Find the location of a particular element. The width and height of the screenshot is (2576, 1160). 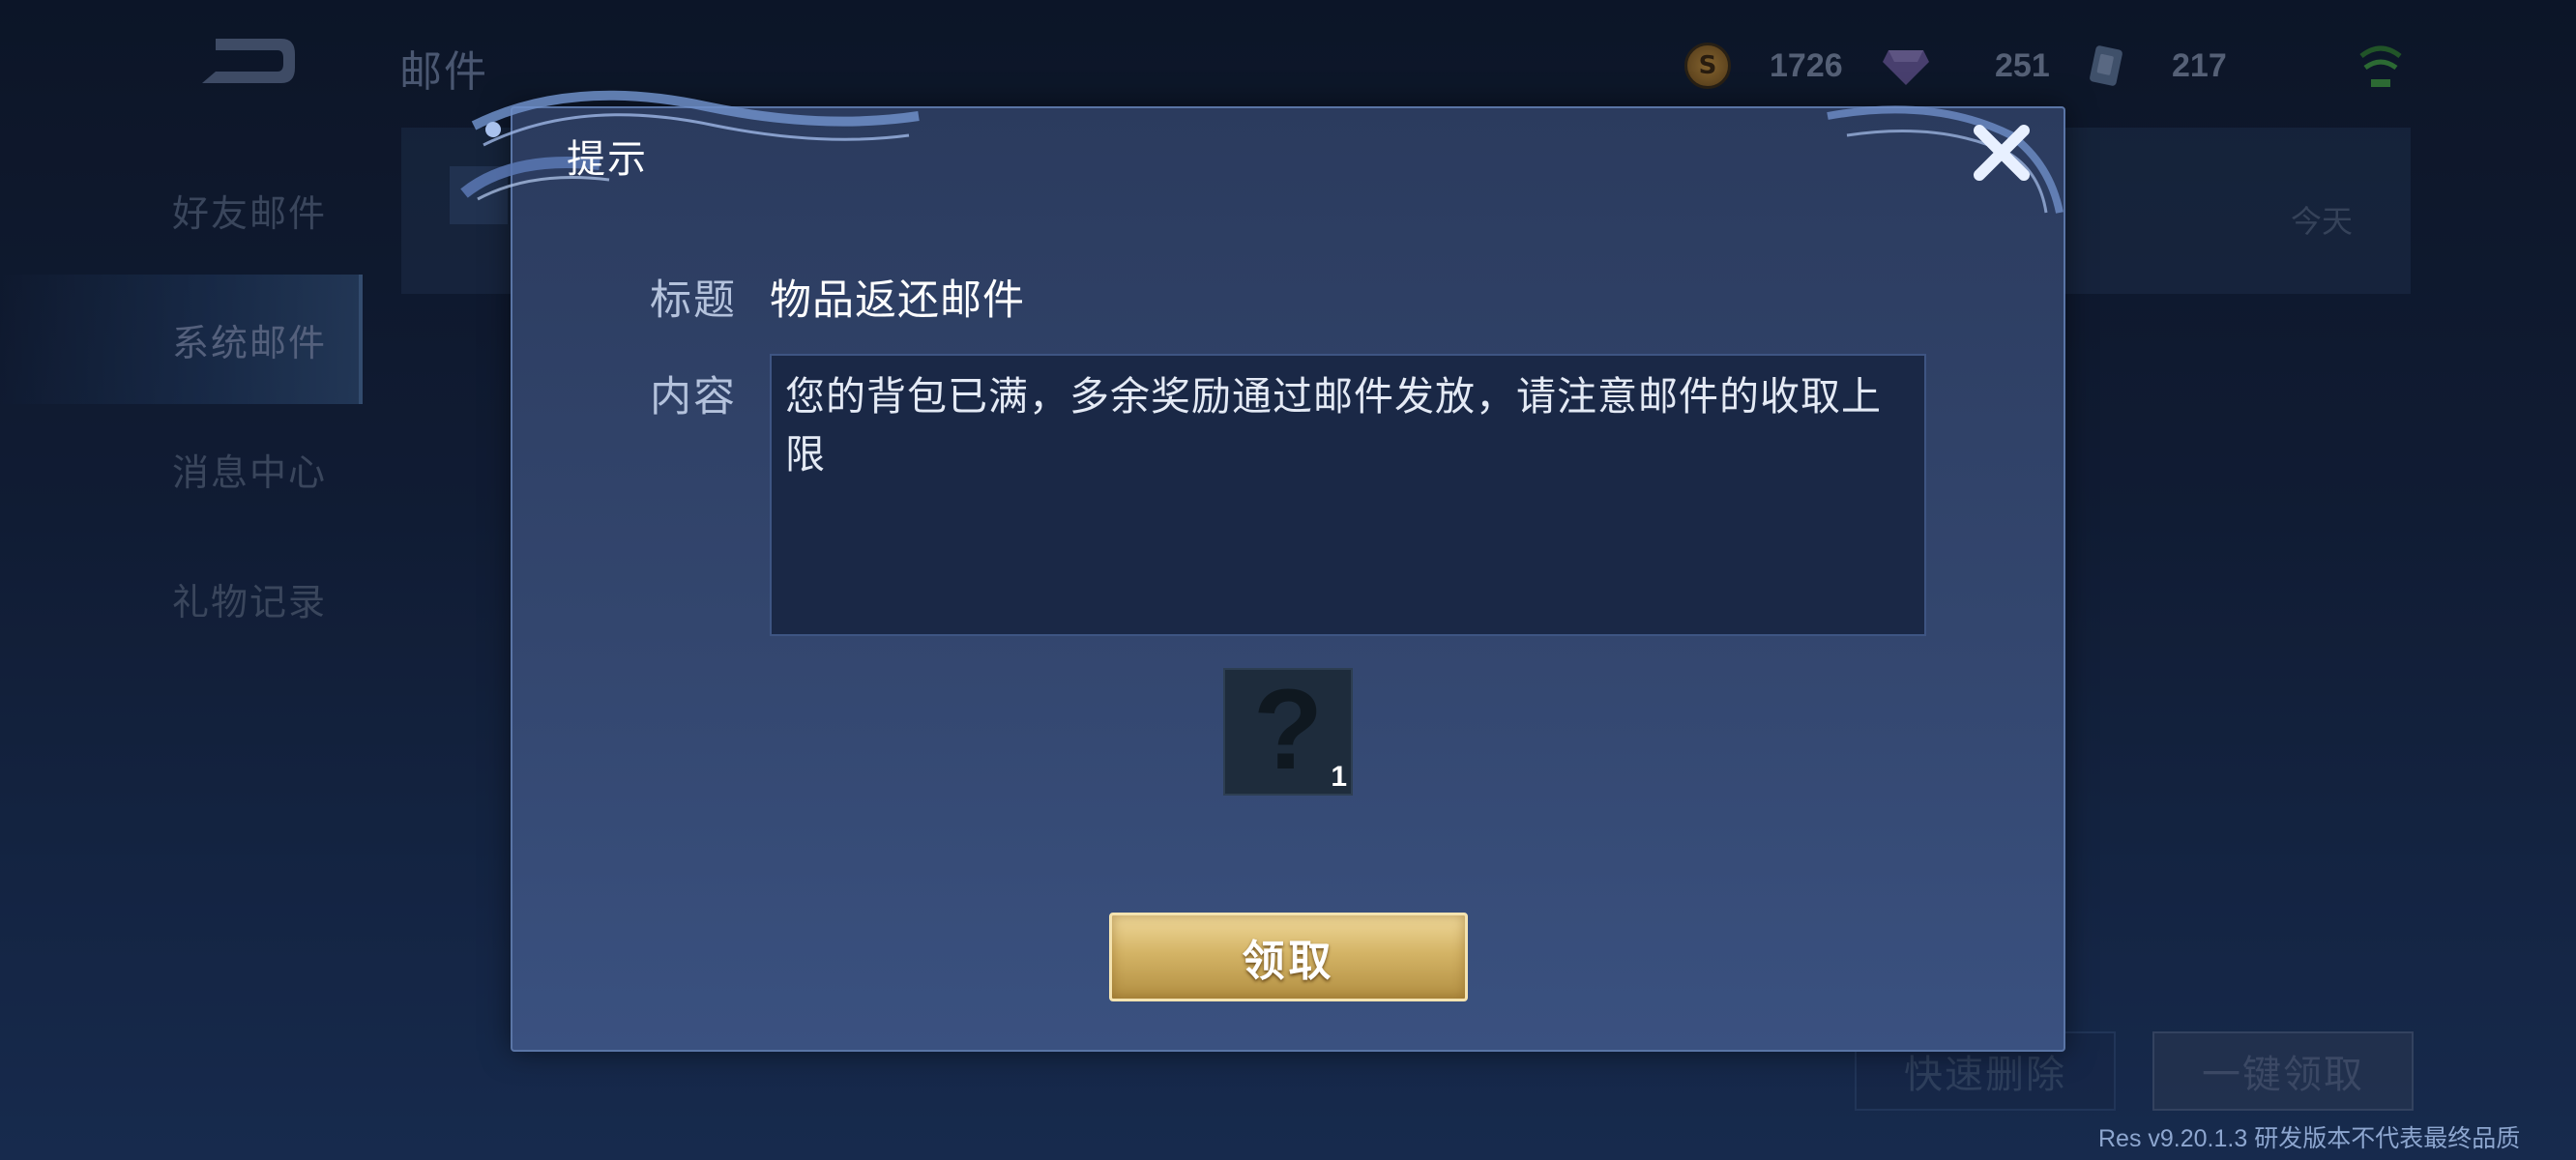

dialog-title: 提示 is located at coordinates (607, 159).